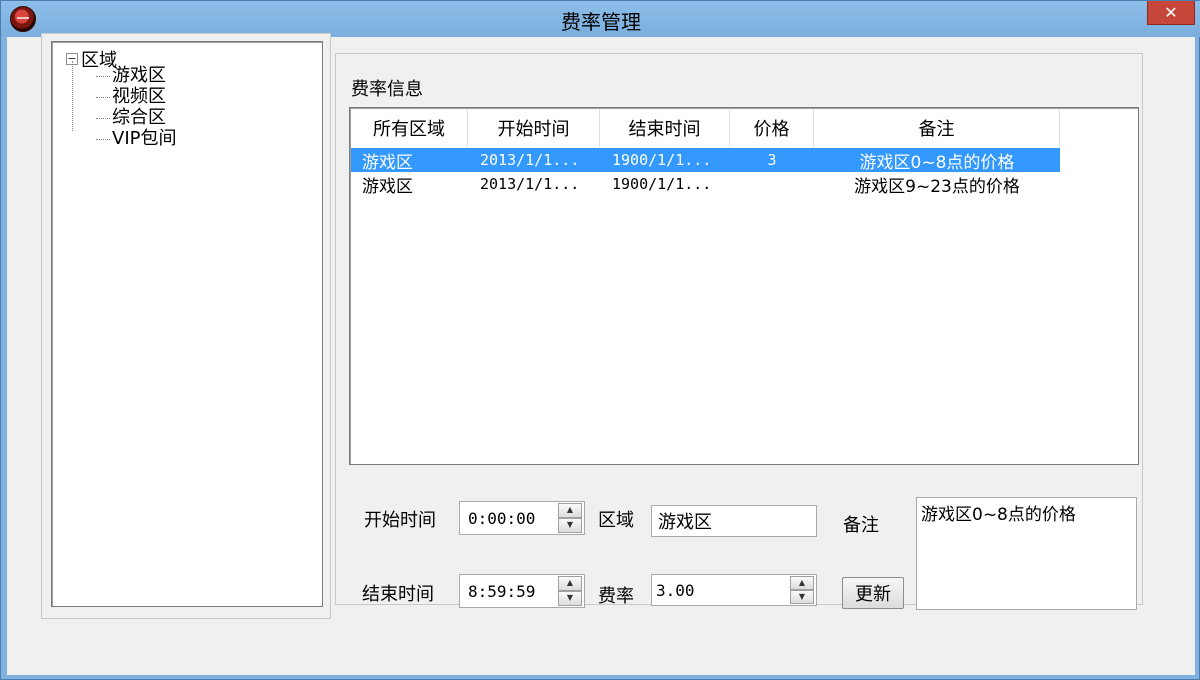  I want to click on area-field: 游戏区, so click(734, 521).